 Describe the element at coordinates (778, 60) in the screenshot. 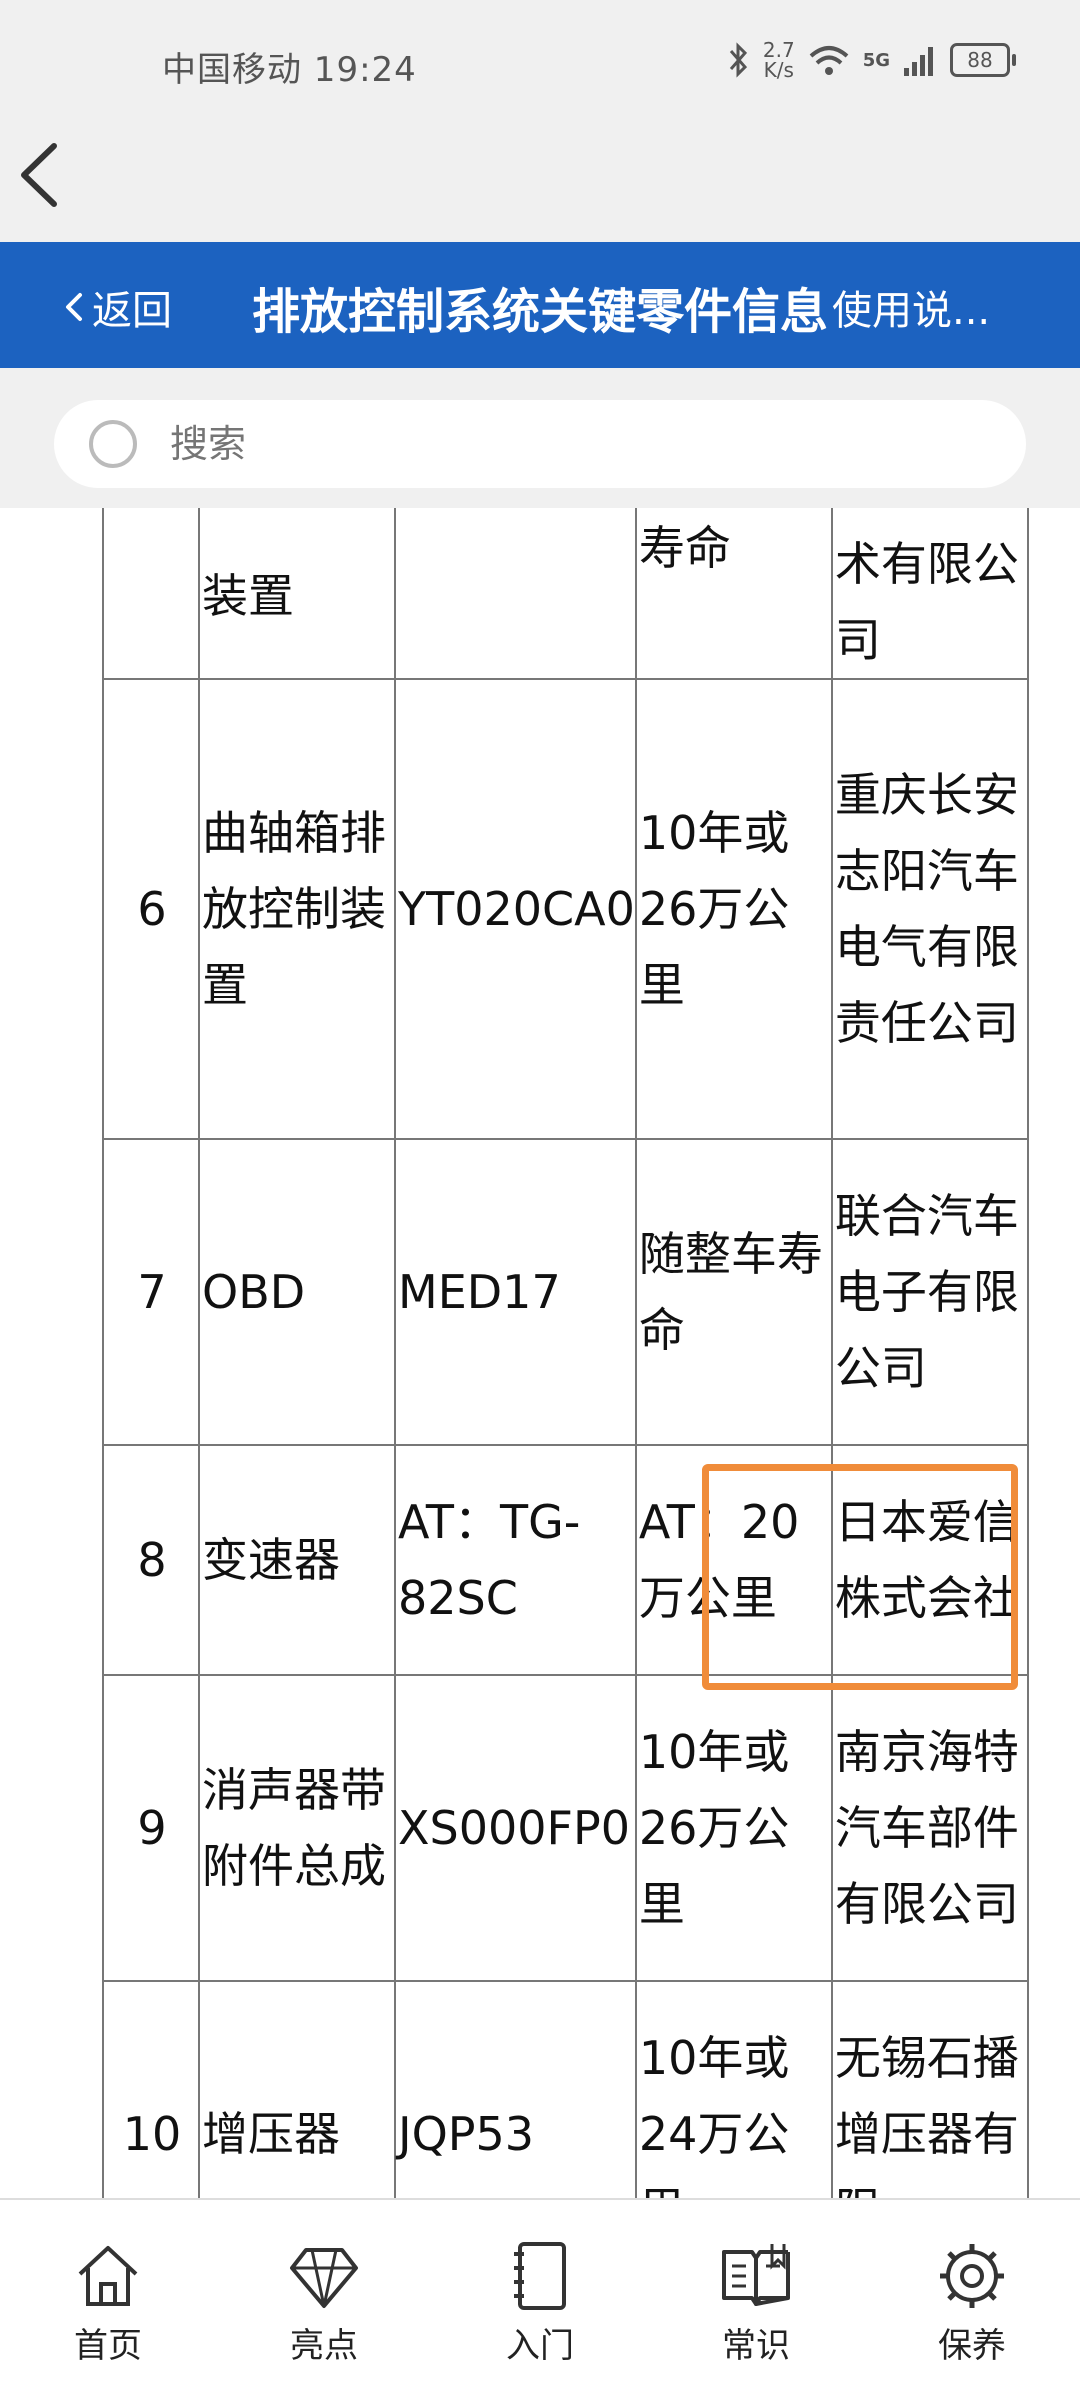

I see `network-speed: 2.7 K/s` at that location.